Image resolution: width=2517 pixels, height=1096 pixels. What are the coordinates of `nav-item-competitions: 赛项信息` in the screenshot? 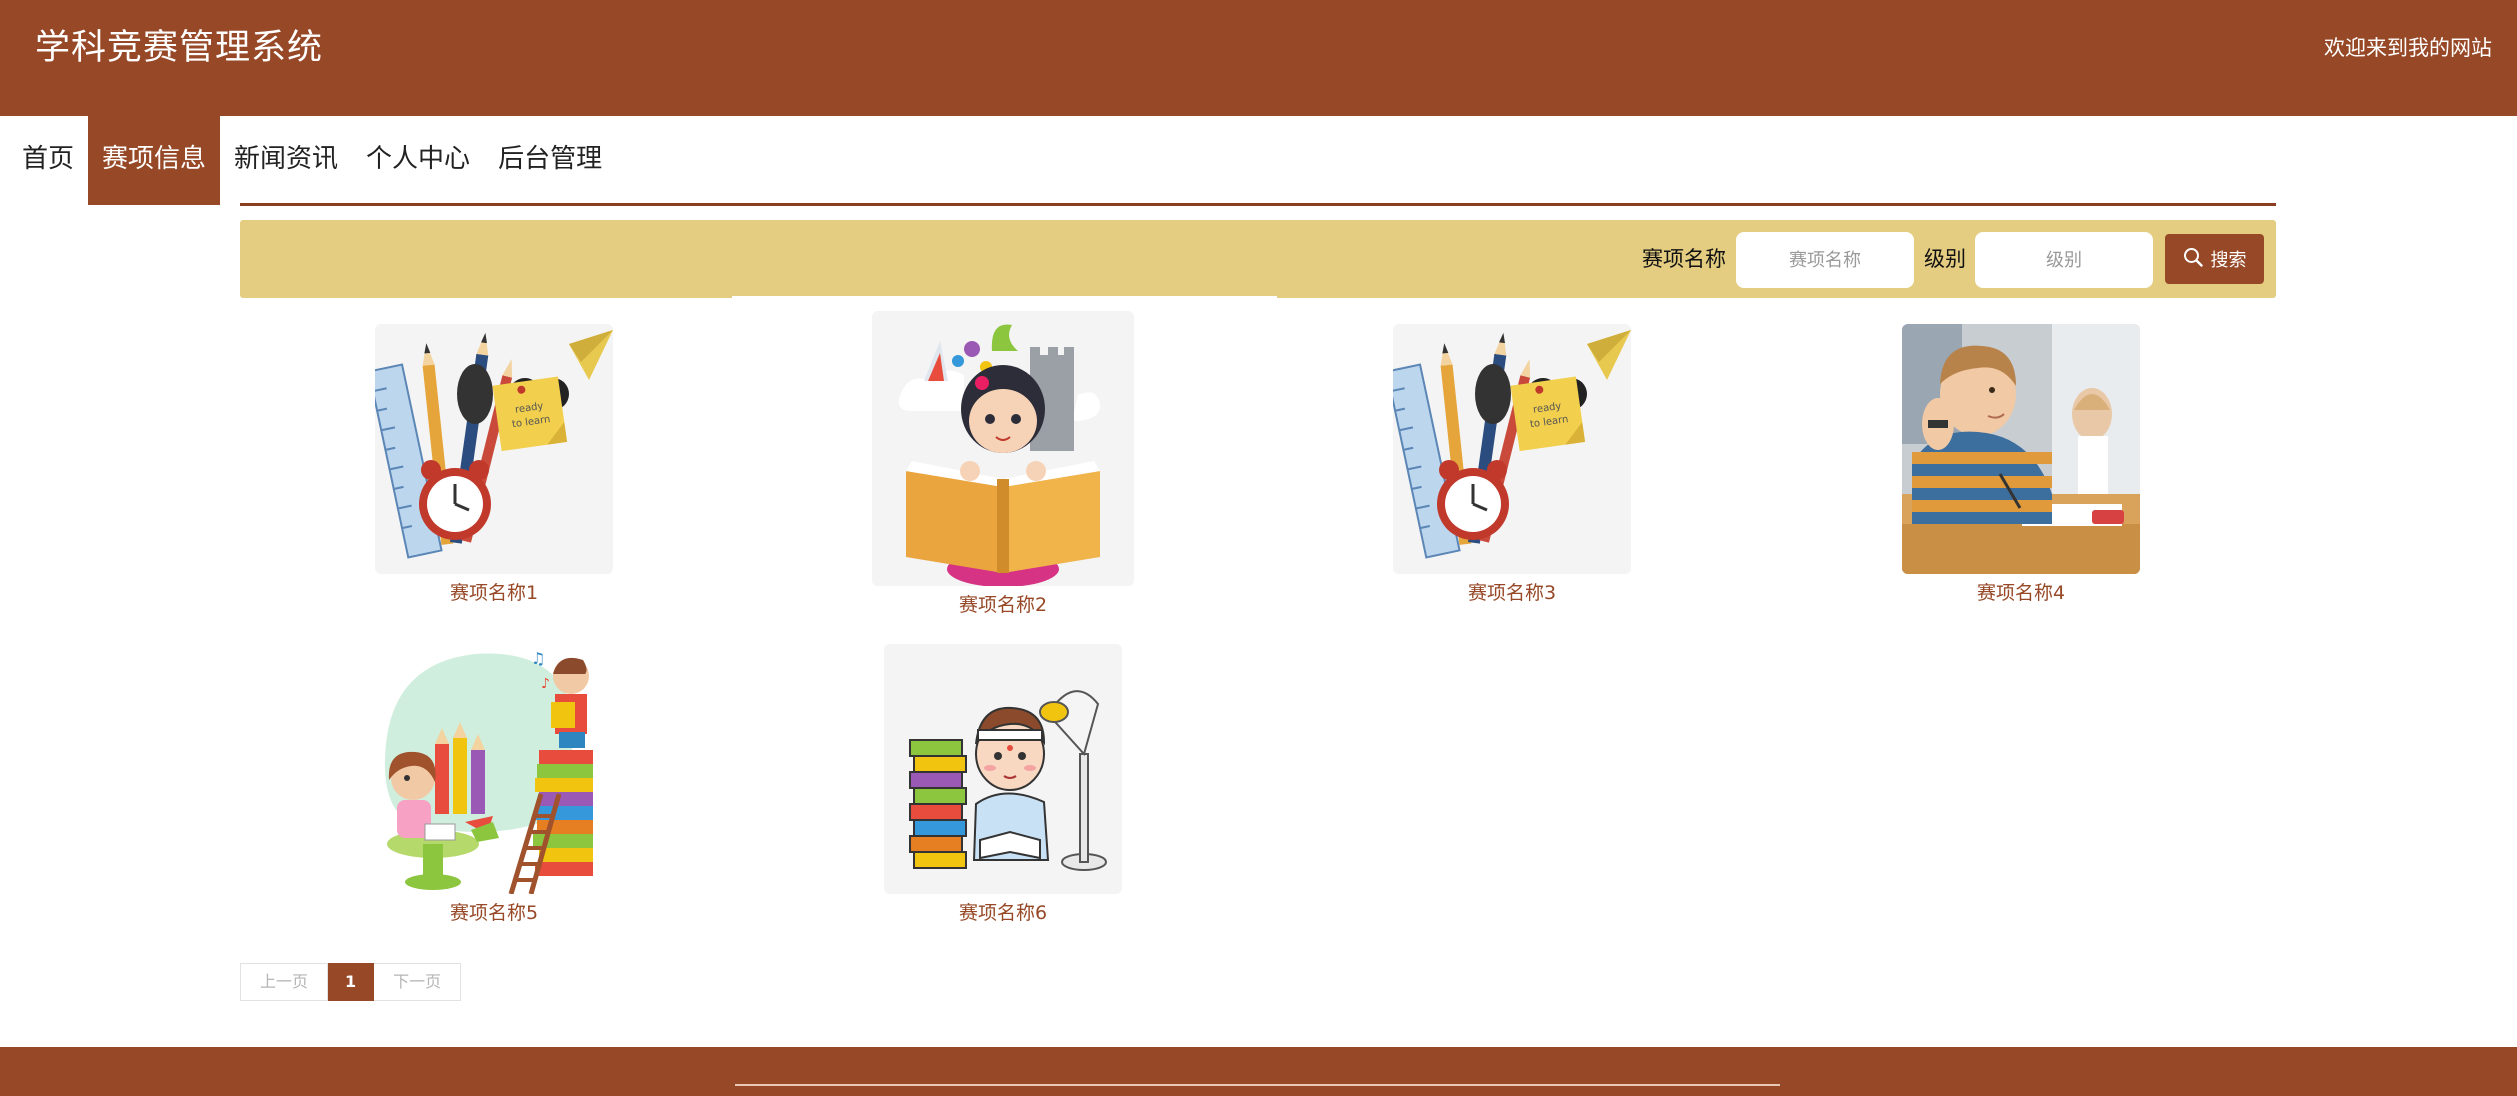 It's located at (154, 160).